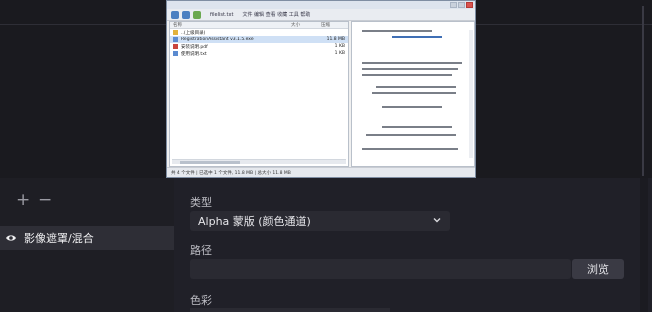 The image size is (652, 312). What do you see at coordinates (453, 5) in the screenshot?
I see `minimize-icon` at bounding box center [453, 5].